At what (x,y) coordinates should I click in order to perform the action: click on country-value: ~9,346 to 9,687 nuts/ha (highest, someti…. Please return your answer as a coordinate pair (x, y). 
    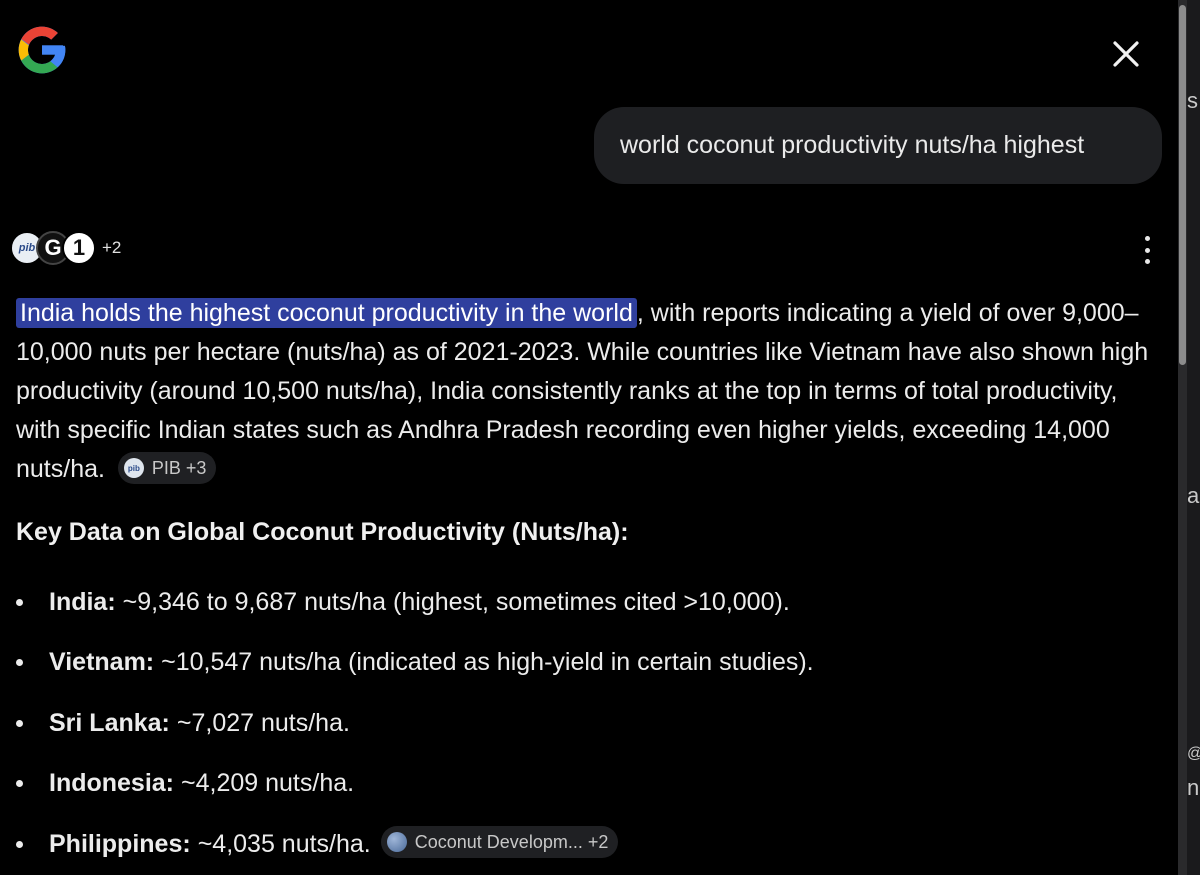
    Looking at the image, I should click on (456, 601).